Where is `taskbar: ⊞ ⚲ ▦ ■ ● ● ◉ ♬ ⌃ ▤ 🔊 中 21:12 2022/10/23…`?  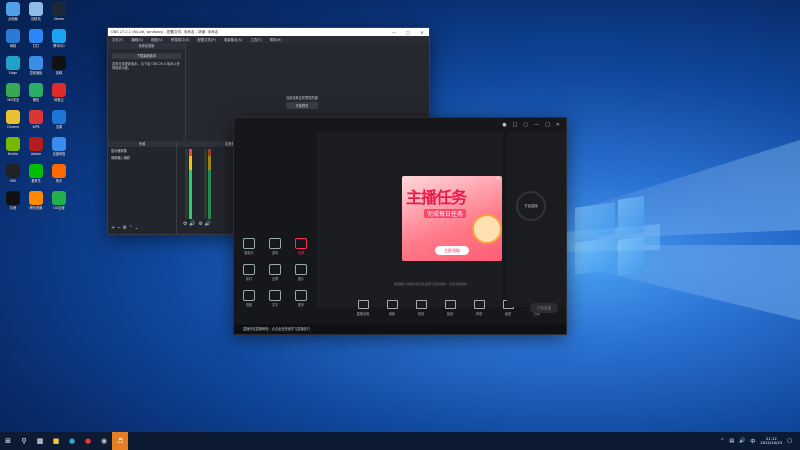
taskbar: ⊞ ⚲ ▦ ■ ● ● ◉ ♬ ⌃ ▤ 🔊 中 21:12 2022/10/23… is located at coordinates (400, 441).